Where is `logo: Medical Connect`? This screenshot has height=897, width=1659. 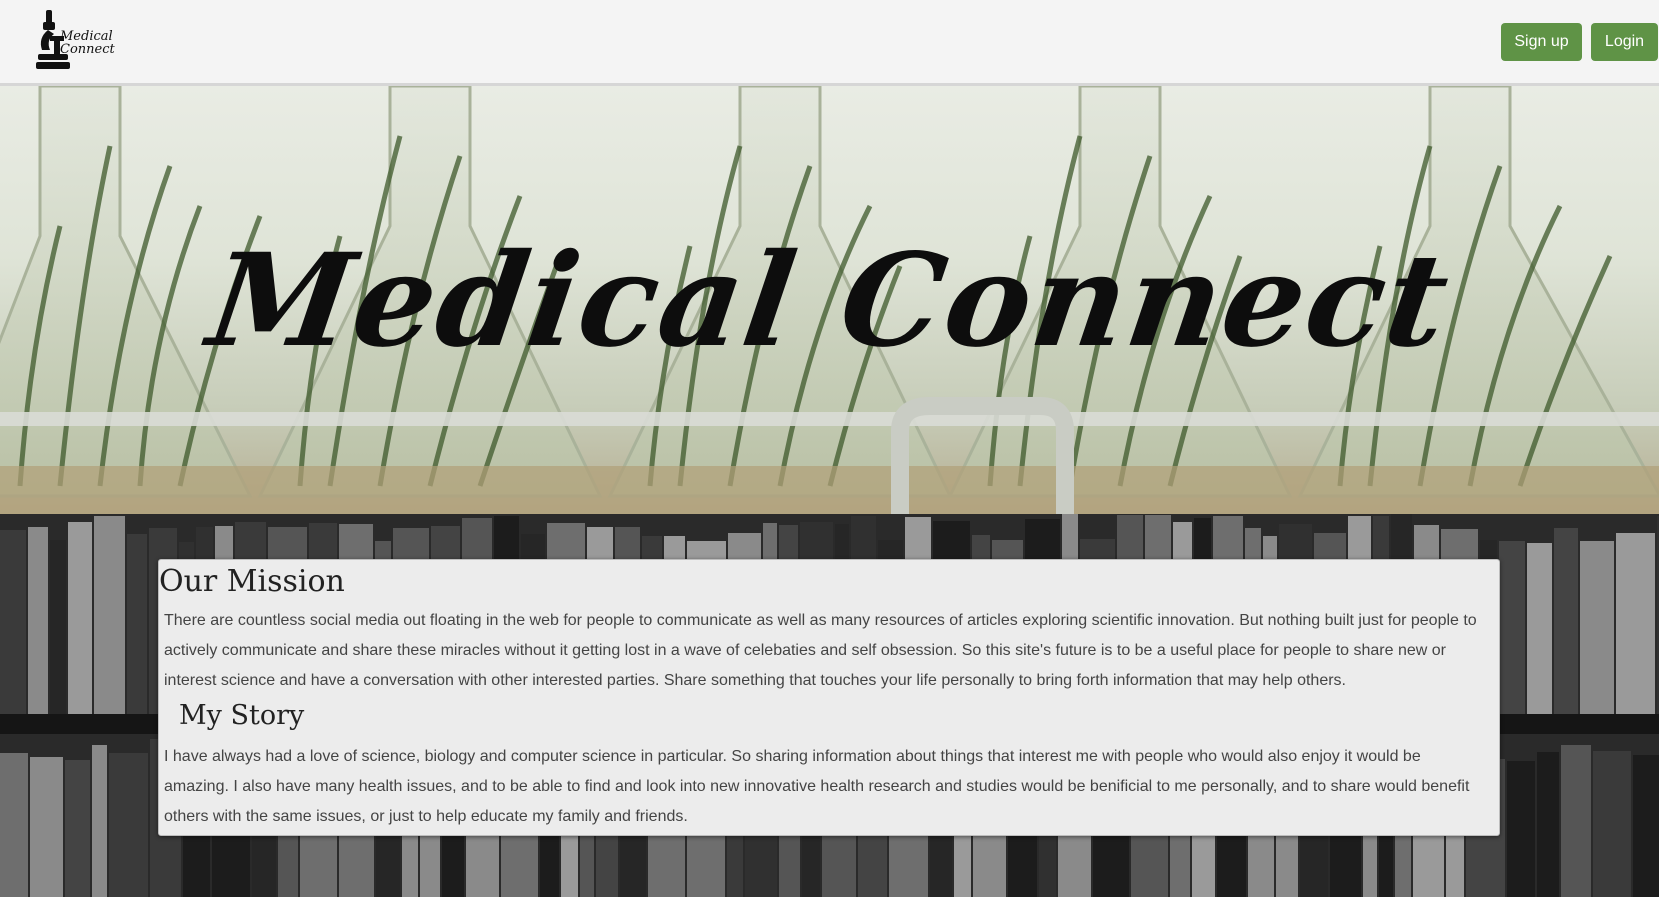 logo: Medical Connect is located at coordinates (81, 41).